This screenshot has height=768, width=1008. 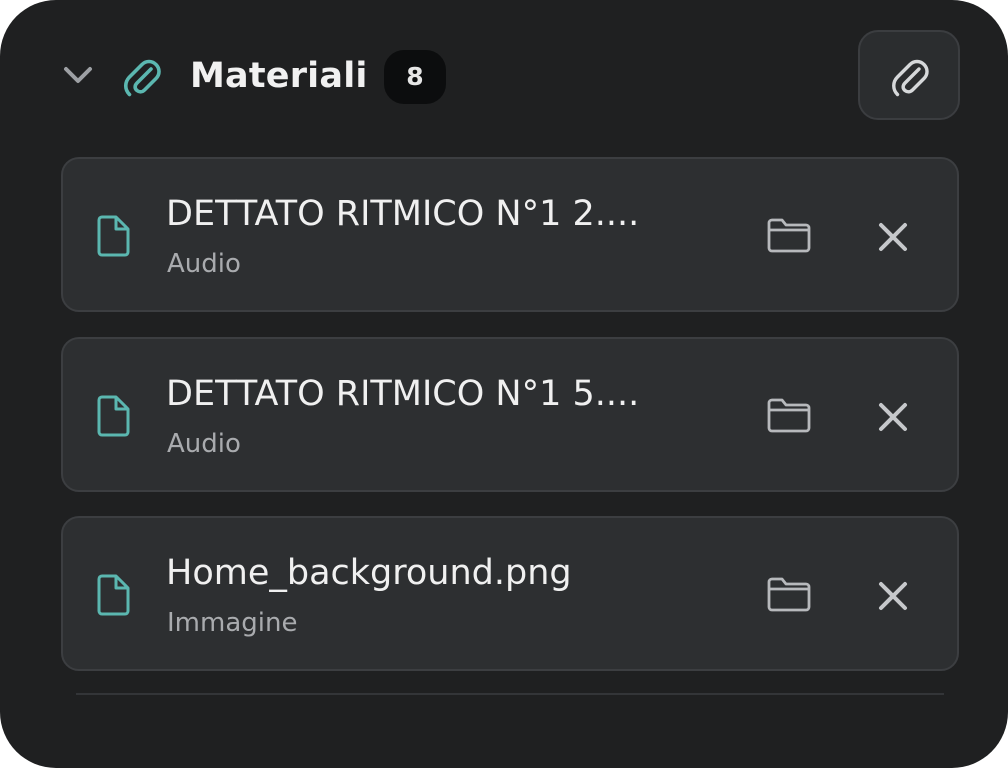 What do you see at coordinates (369, 573) in the screenshot?
I see `material-name: Home_background.png` at bounding box center [369, 573].